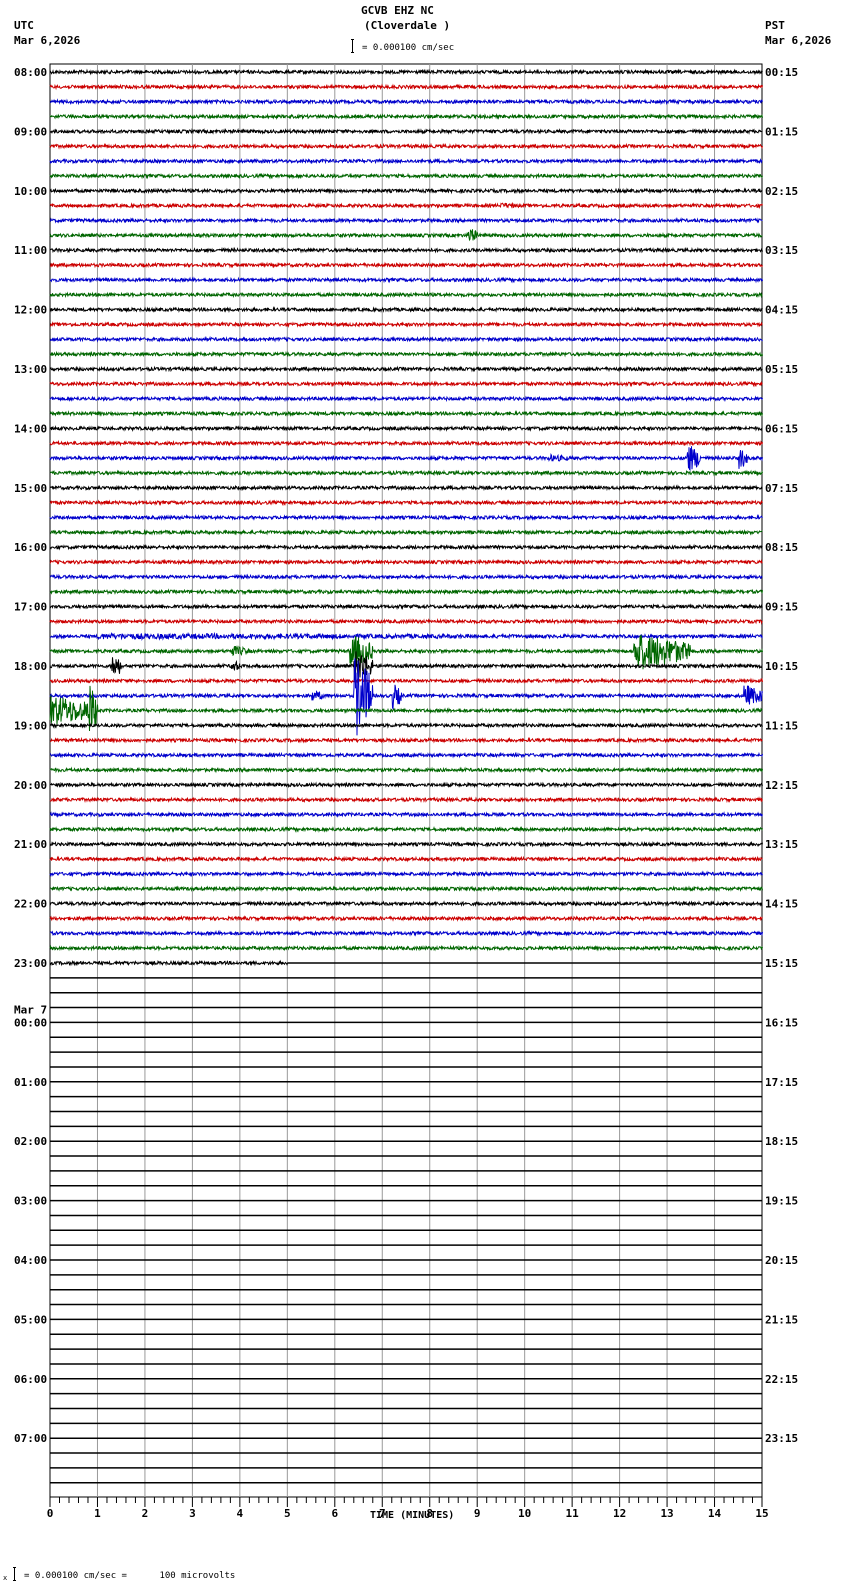 The width and height of the screenshot is (850, 1584). What do you see at coordinates (30, 1438) in the screenshot?
I see `left-time-label: 07:00` at bounding box center [30, 1438].